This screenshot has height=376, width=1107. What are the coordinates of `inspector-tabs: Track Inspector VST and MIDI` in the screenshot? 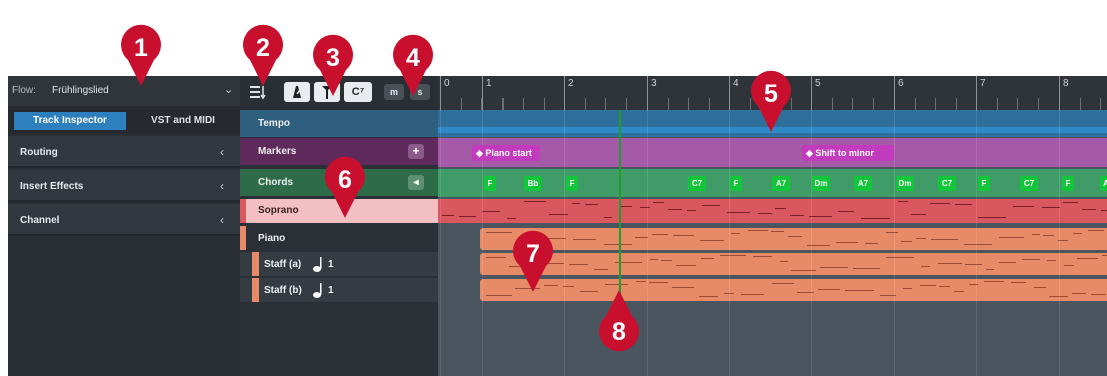 It's located at (124, 120).